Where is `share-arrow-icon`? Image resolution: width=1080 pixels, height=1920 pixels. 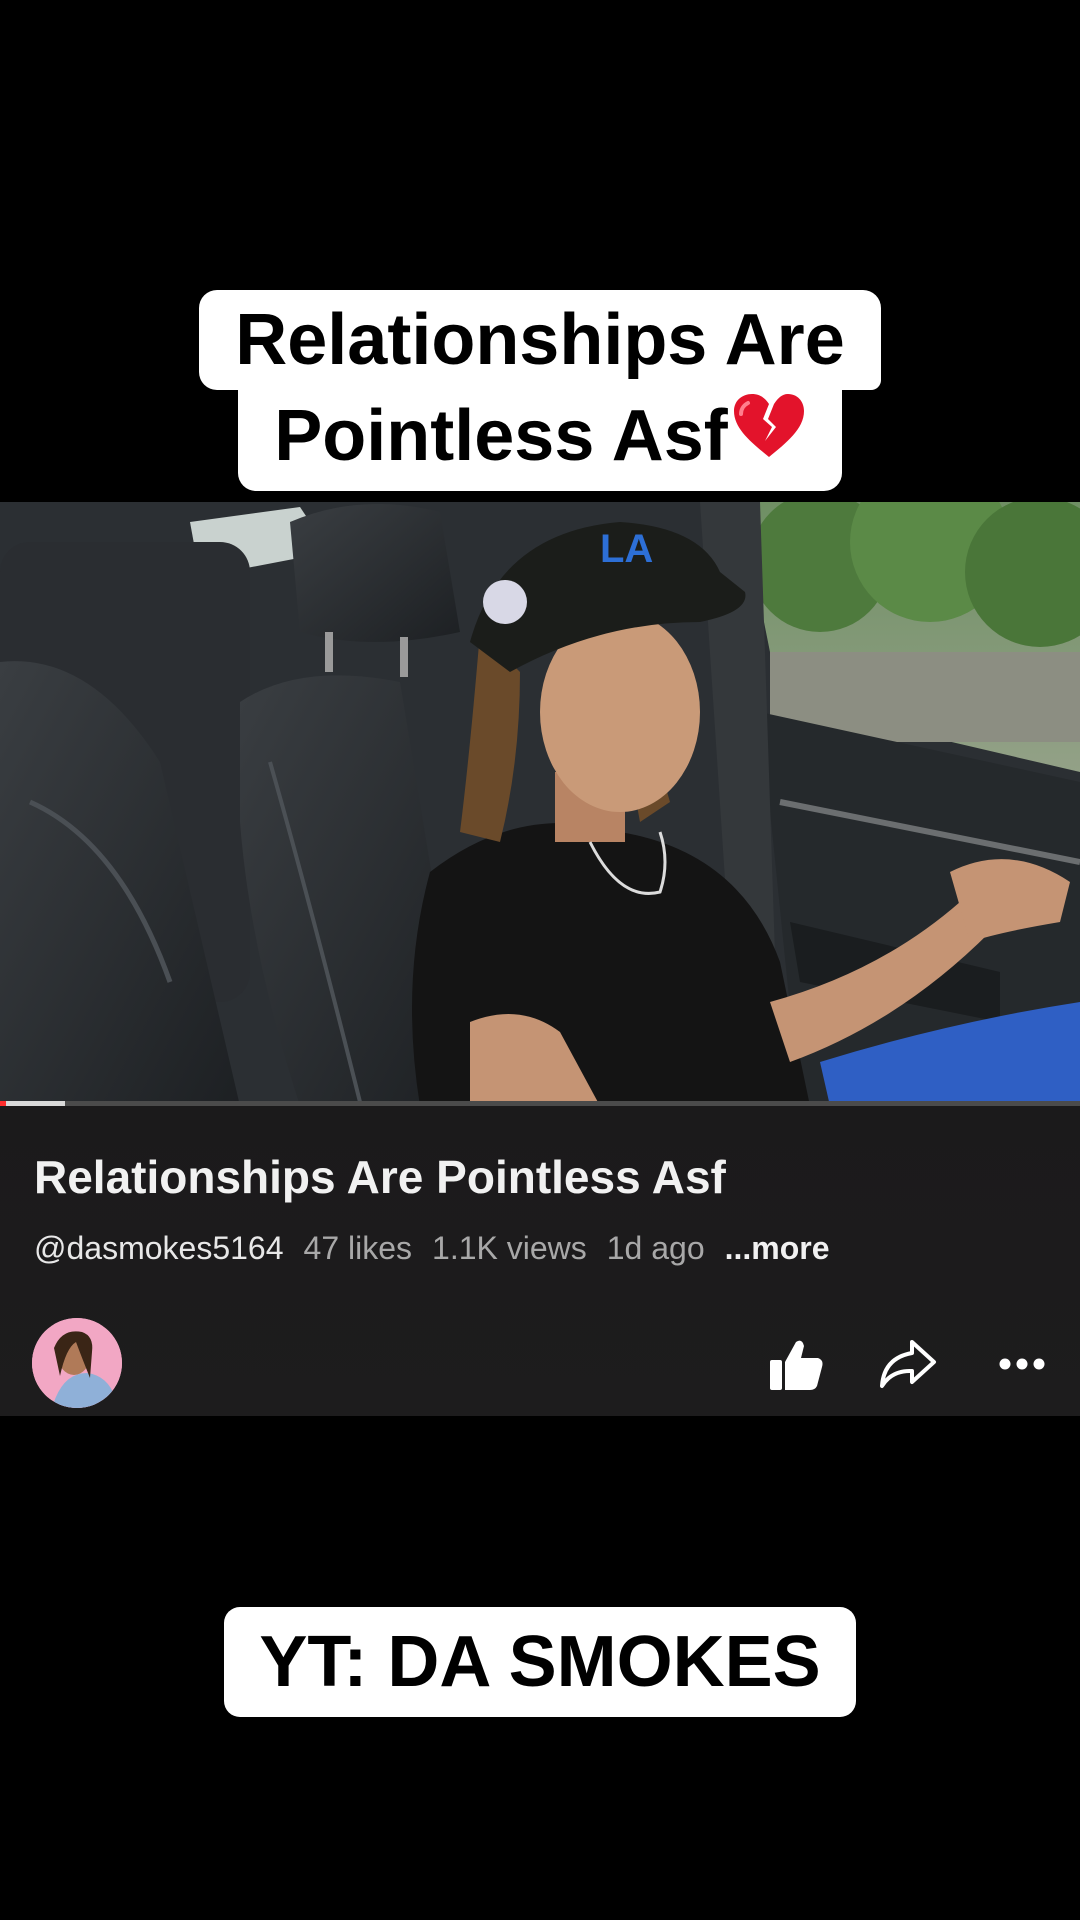
share-arrow-icon is located at coordinates (908, 1364).